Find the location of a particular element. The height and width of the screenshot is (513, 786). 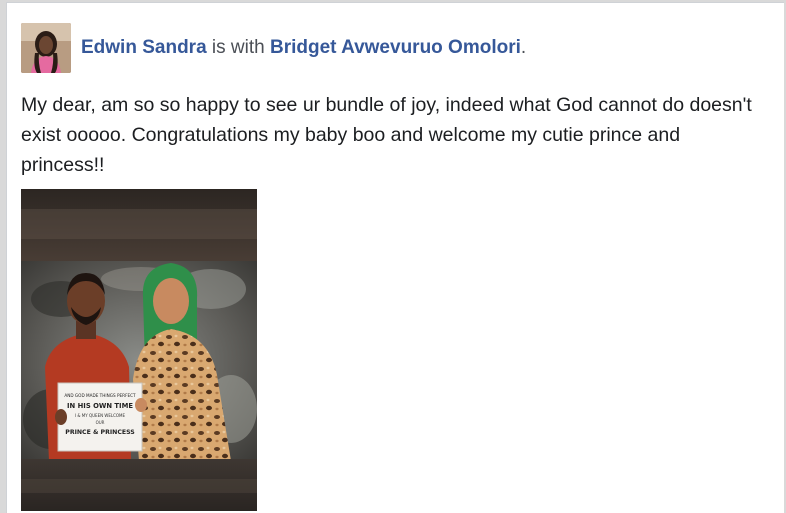

header-punctuation: . is located at coordinates (523, 47).